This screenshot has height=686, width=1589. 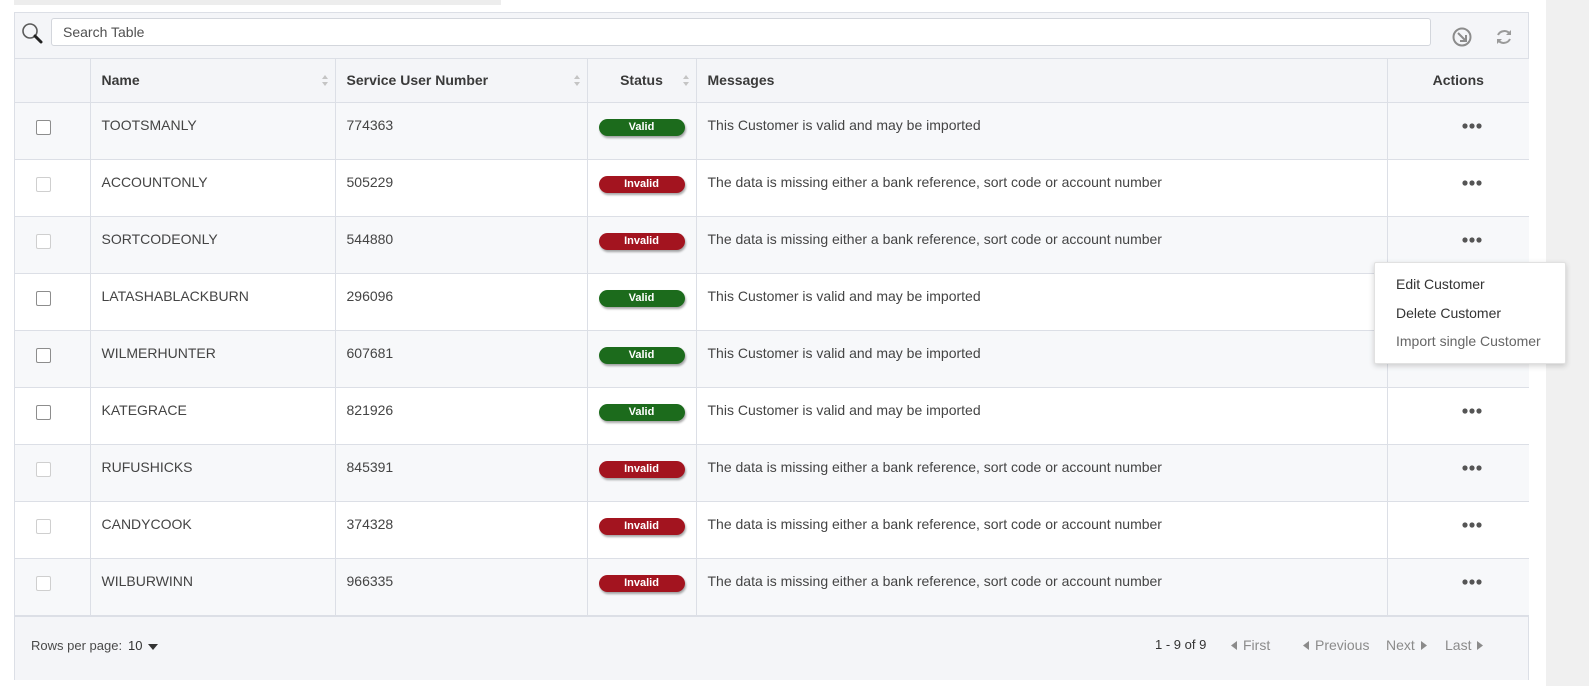 I want to click on menu-item-delete-customer: Delete Customer, so click(x=1448, y=313).